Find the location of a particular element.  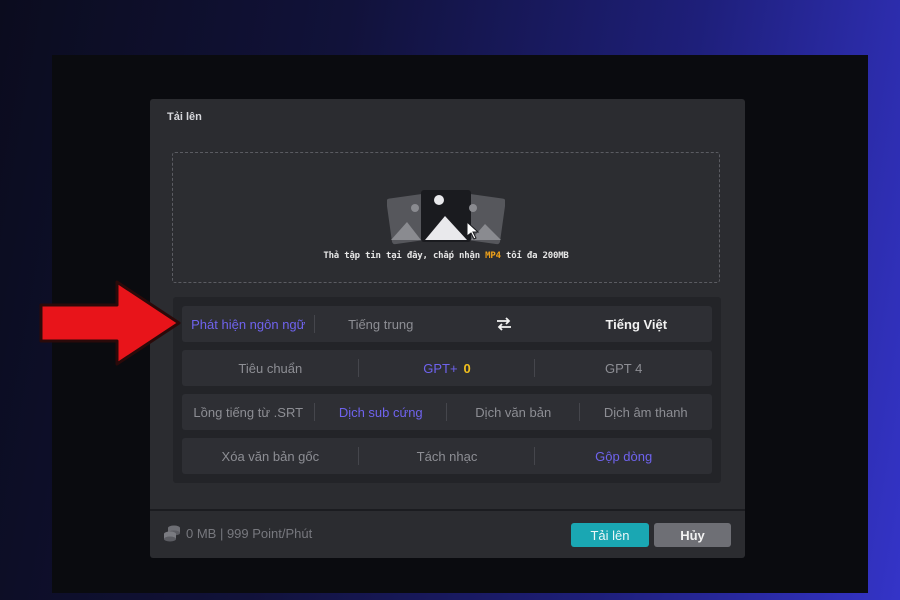

extra-options-row: Xóa văn bản gốc Tách nhạc Gộp dòng is located at coordinates (447, 456).